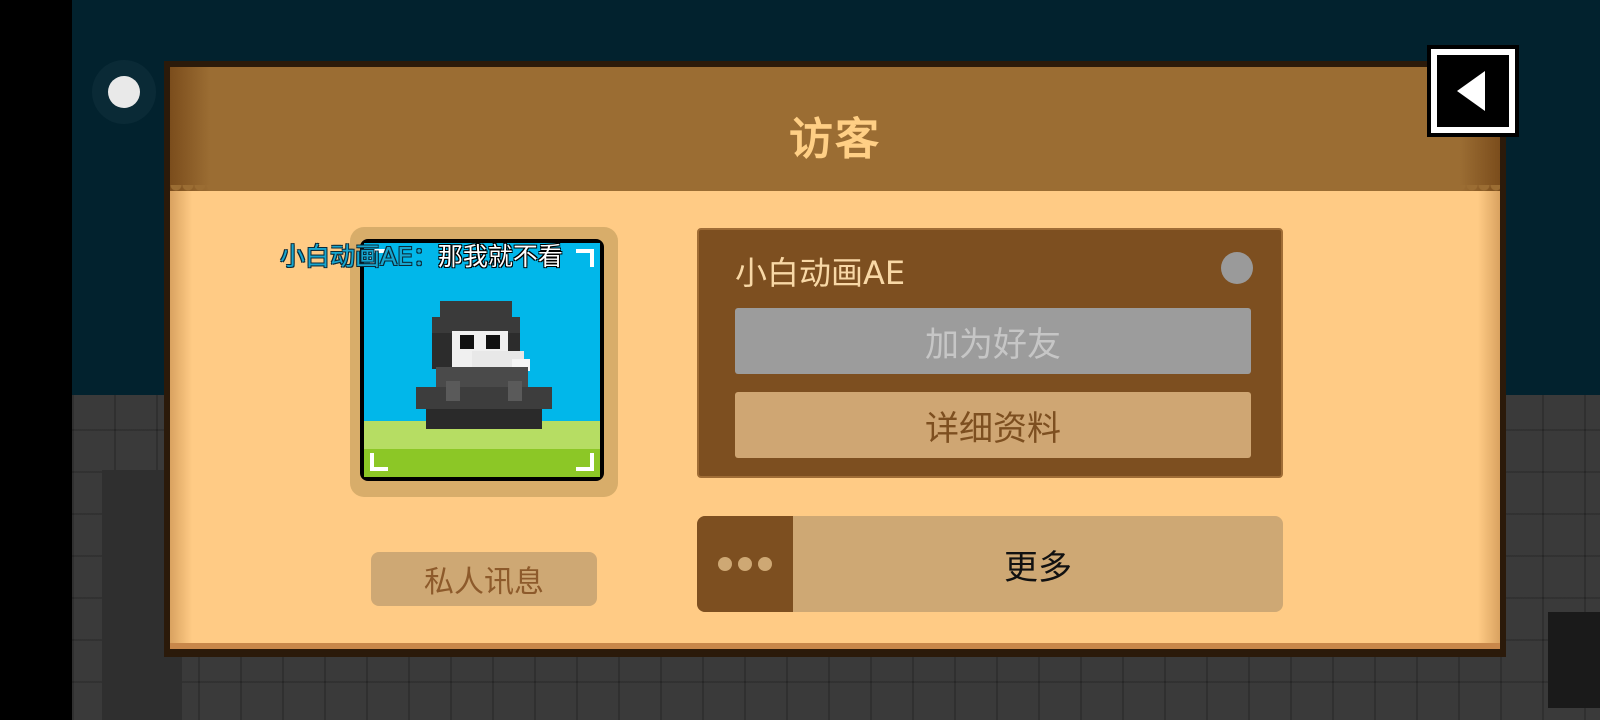 The height and width of the screenshot is (720, 1600). Describe the element at coordinates (484, 579) in the screenshot. I see `private-message-button: 私人讯息` at that location.